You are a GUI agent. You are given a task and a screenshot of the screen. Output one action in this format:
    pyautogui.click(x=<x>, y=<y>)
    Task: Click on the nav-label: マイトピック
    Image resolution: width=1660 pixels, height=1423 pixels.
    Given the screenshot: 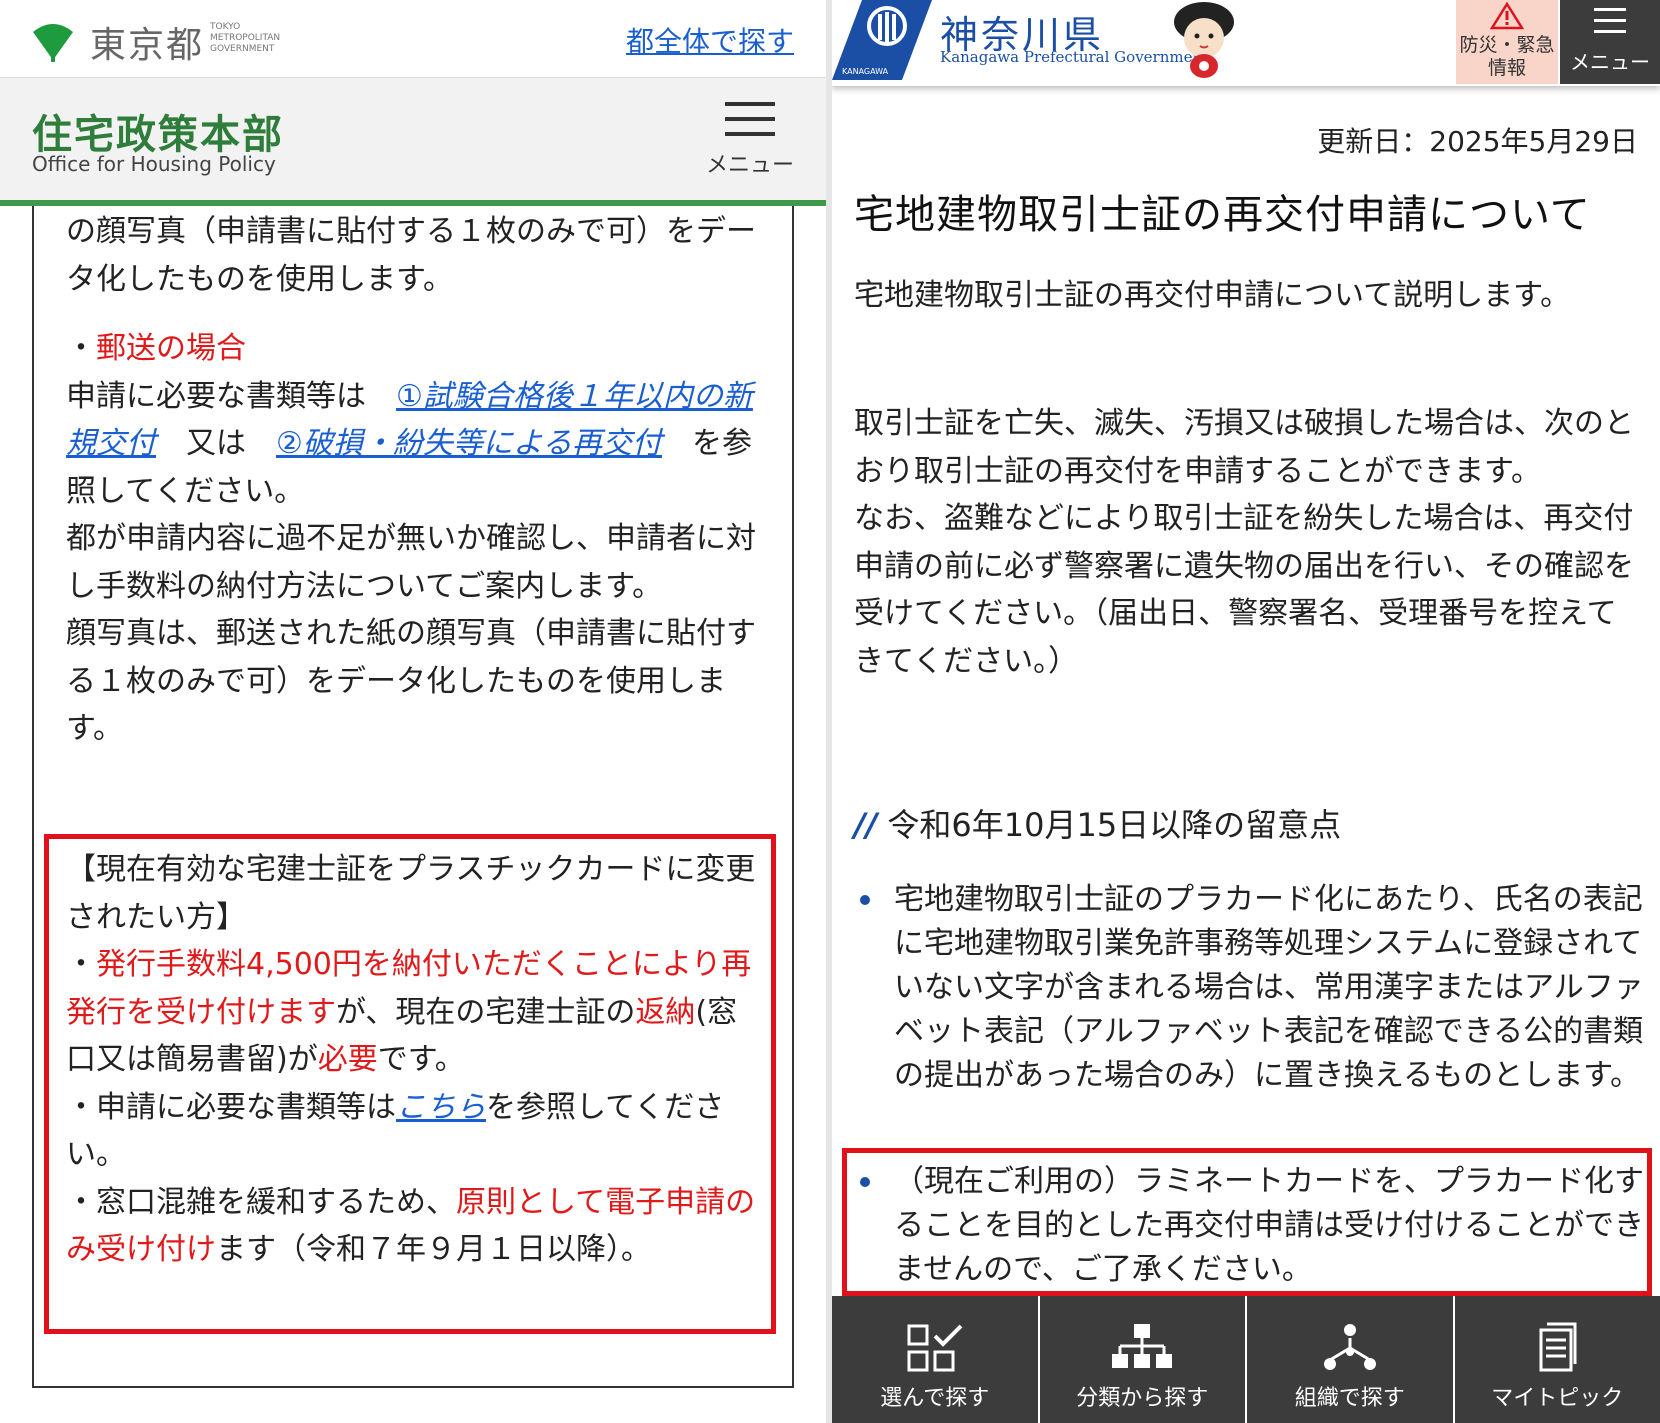 What is the action you would take?
    pyautogui.click(x=1557, y=1398)
    